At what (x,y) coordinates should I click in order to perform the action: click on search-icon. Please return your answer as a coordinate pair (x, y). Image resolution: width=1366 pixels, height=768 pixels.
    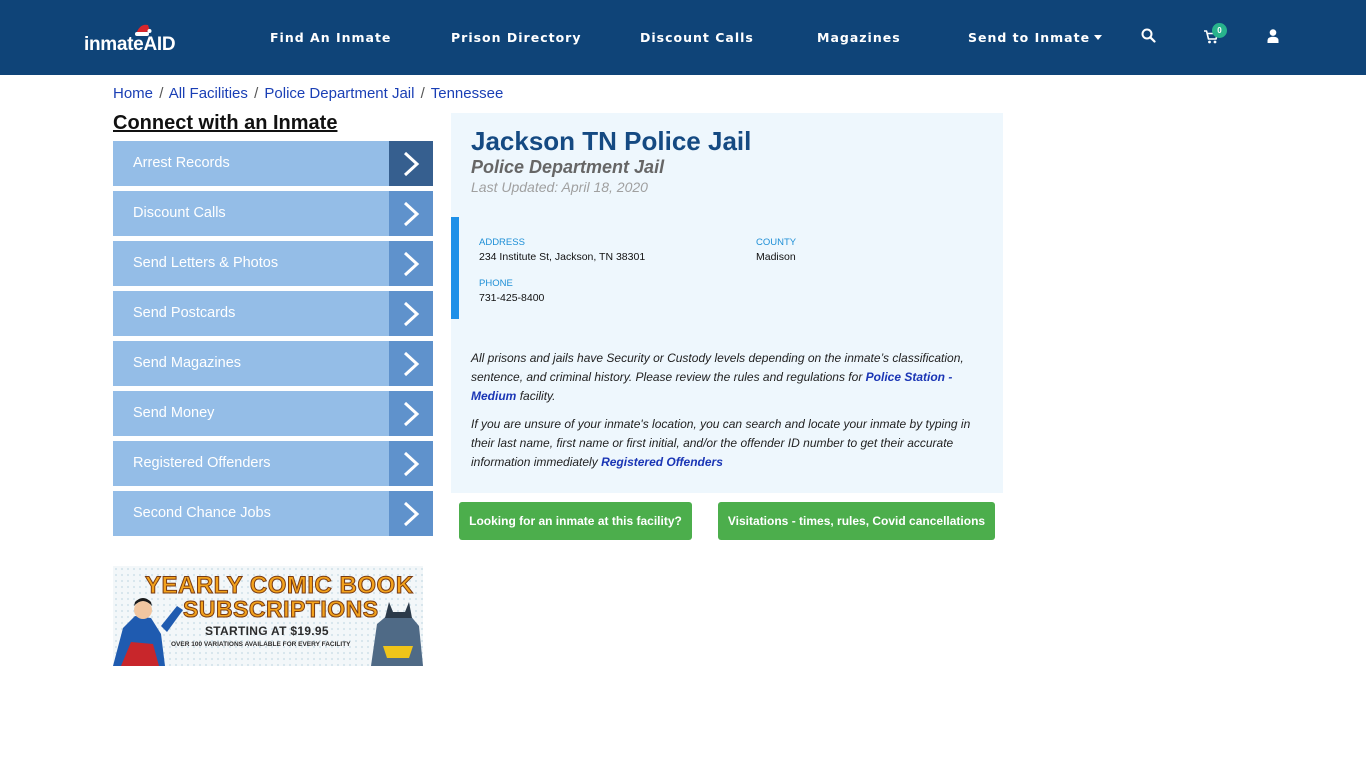
    Looking at the image, I should click on (1148, 35).